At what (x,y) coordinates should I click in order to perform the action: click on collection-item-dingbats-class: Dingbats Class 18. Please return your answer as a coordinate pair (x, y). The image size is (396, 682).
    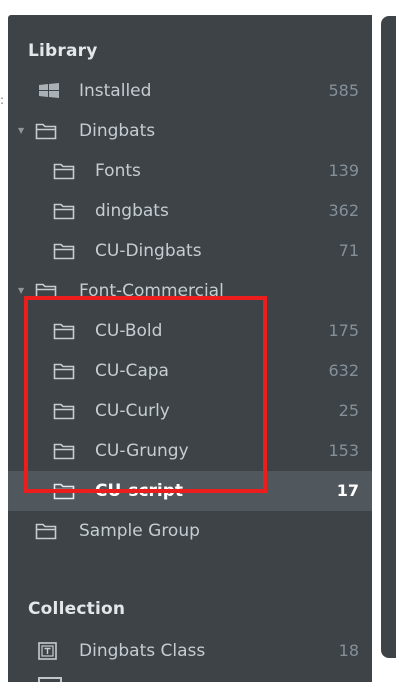
    Looking at the image, I should click on (190, 651).